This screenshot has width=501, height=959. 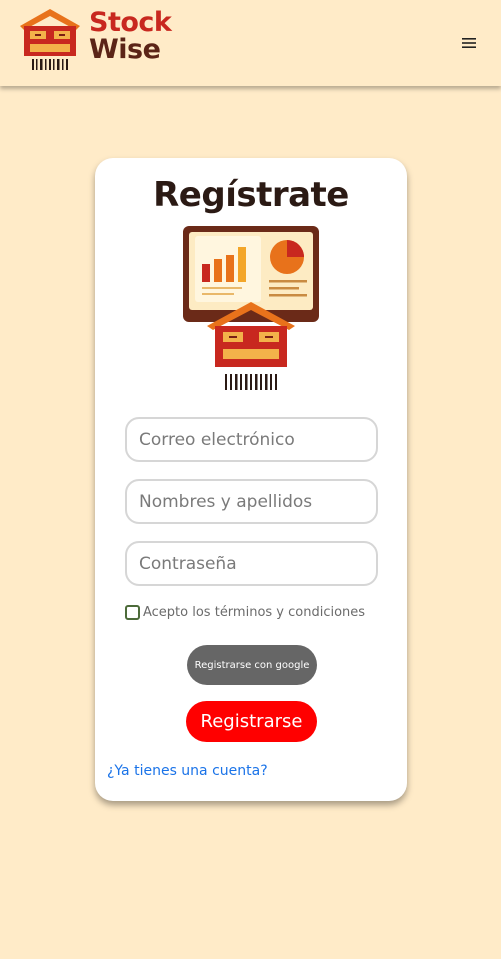 What do you see at coordinates (125, 49) in the screenshot?
I see `brand-line-2: Wise` at bounding box center [125, 49].